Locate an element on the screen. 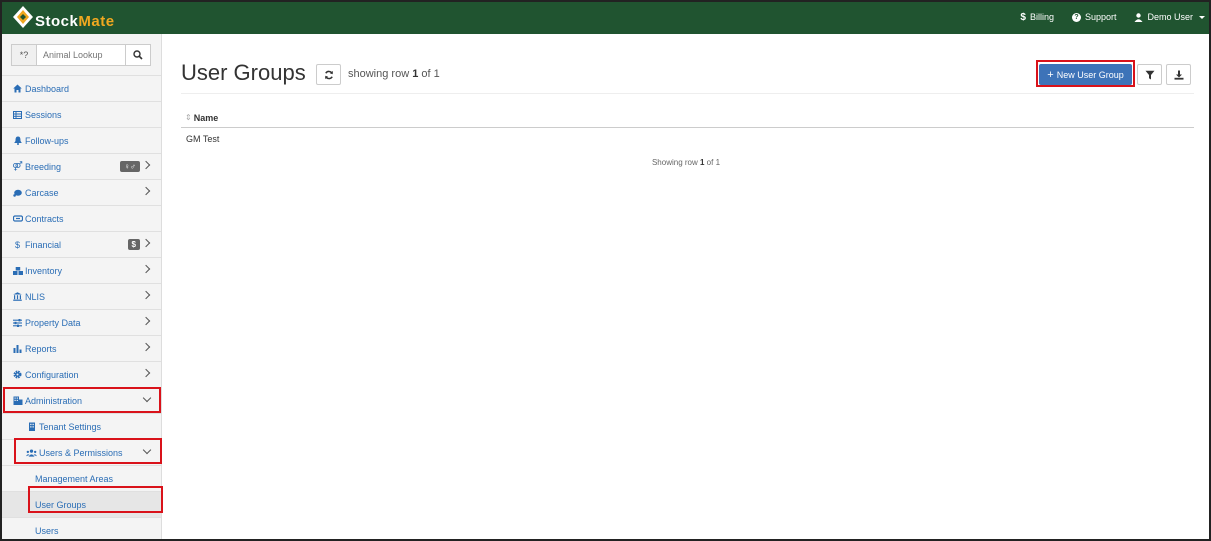 This screenshot has height=541, width=1211. table-footer-count: Showing row 1 of 1 is located at coordinates (686, 162).